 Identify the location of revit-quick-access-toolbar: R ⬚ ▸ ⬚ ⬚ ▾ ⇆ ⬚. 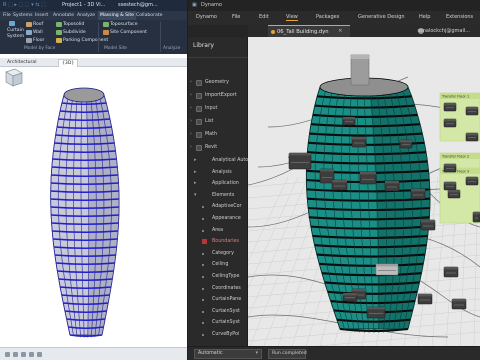
(24, 5).